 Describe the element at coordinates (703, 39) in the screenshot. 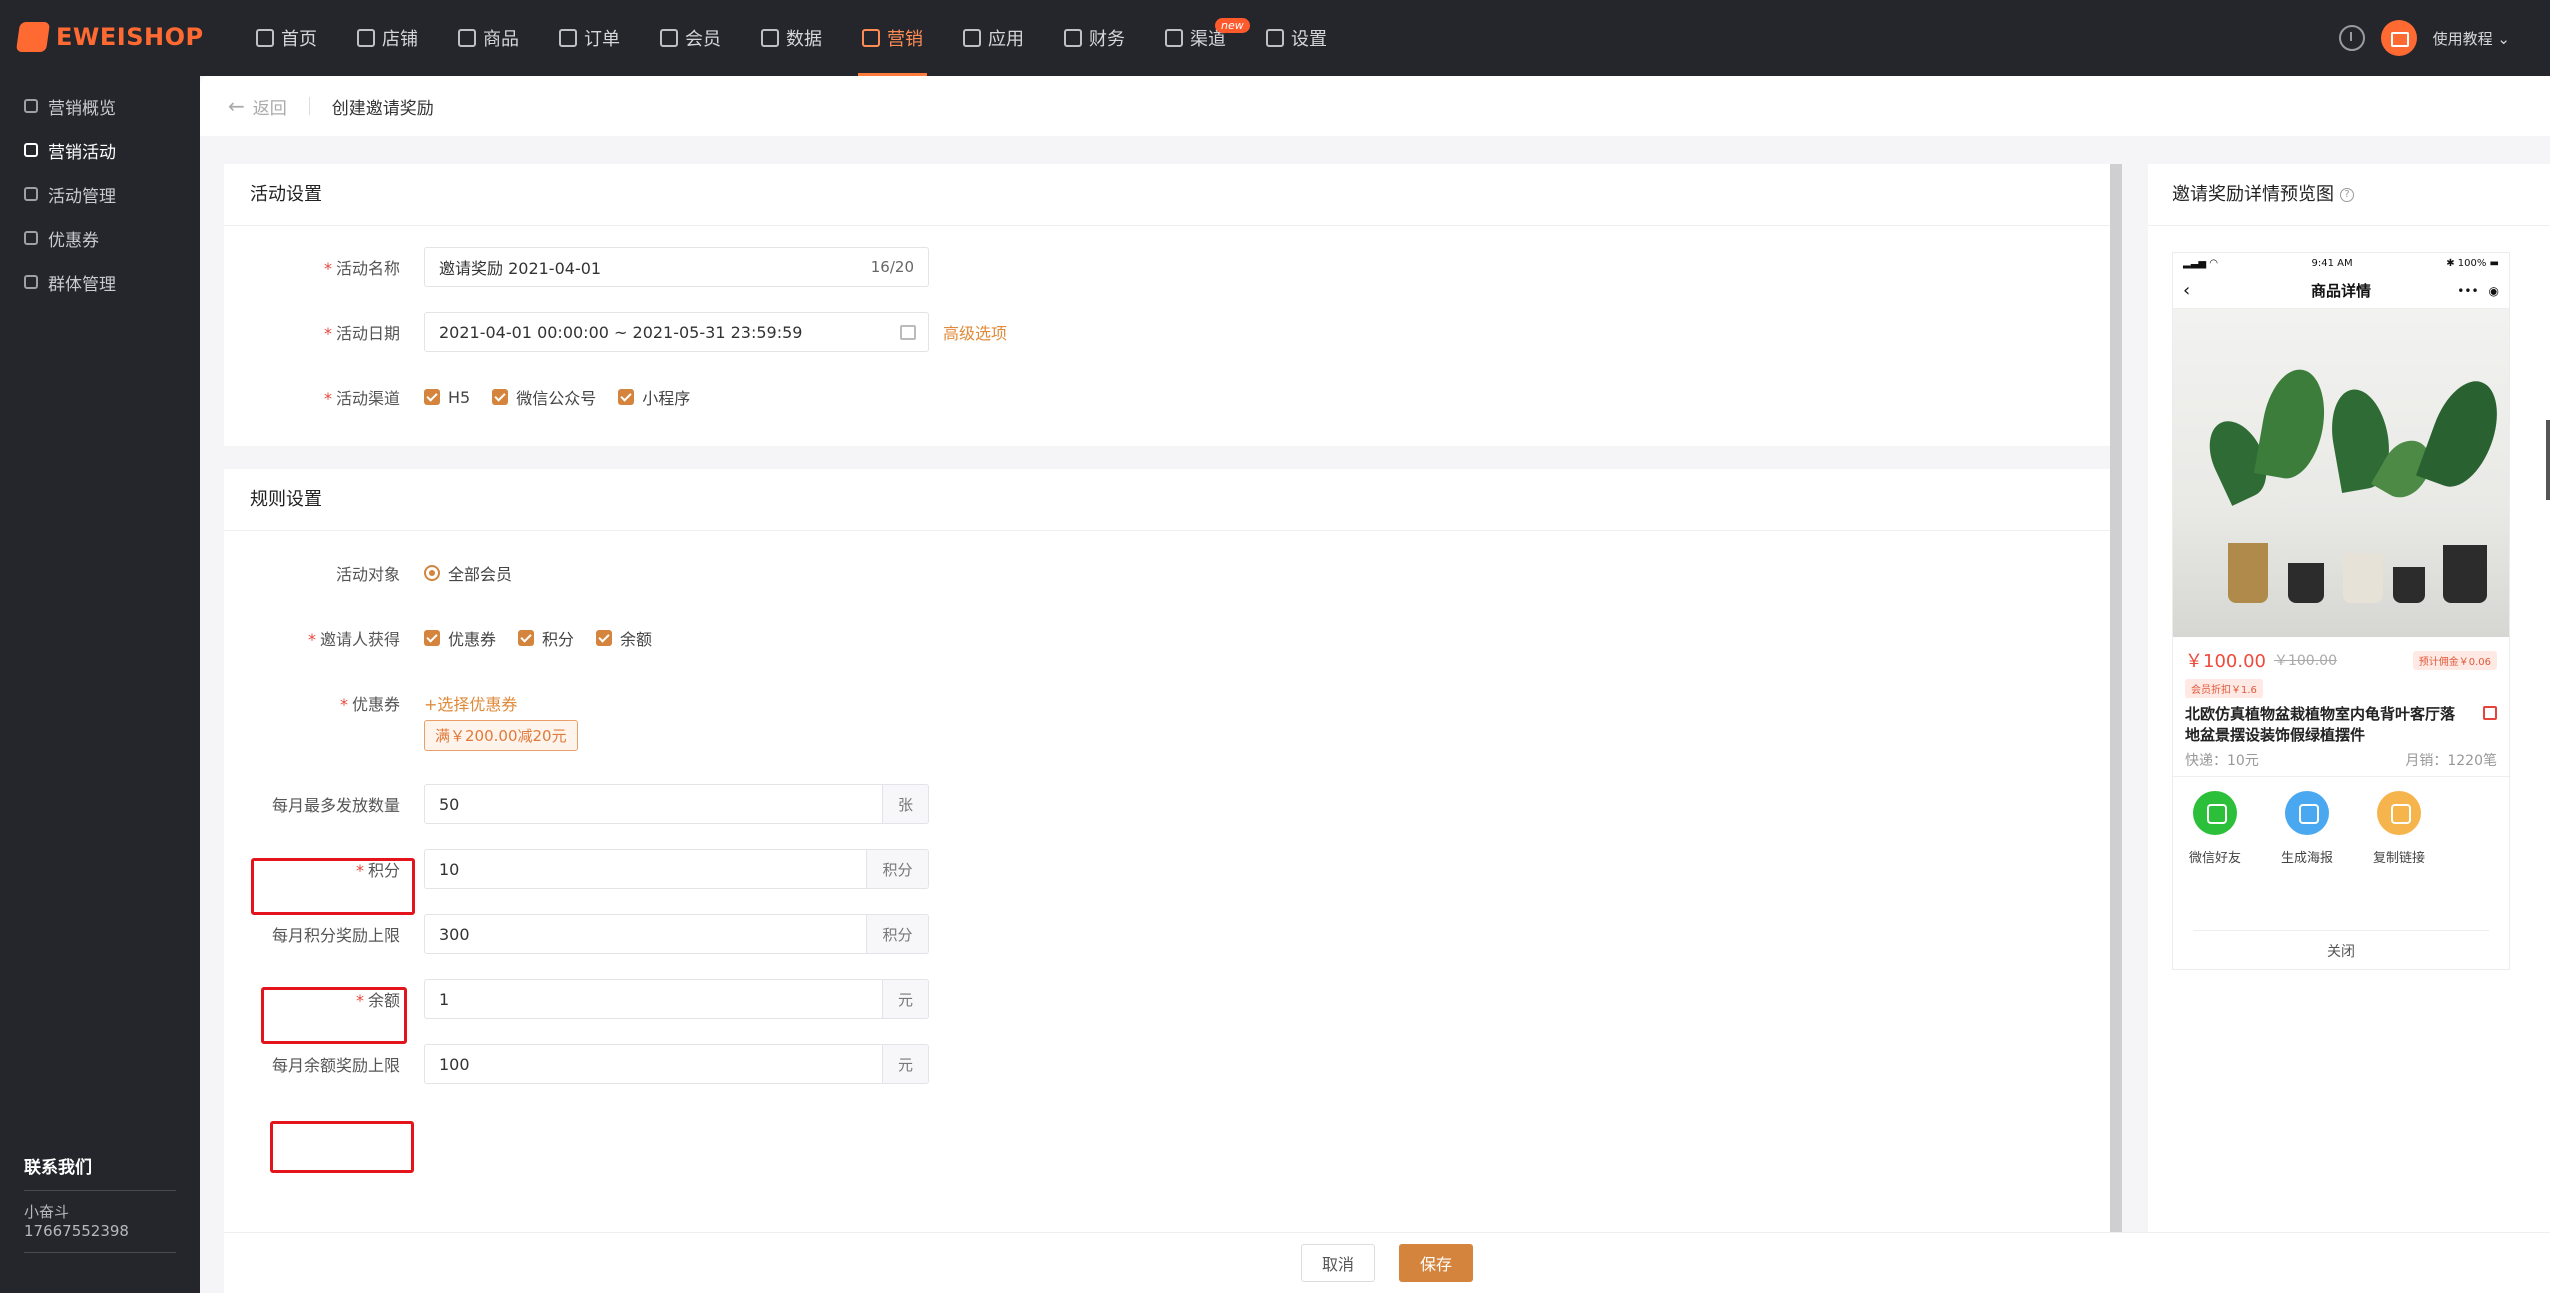

I see `nav-label: 会员` at that location.